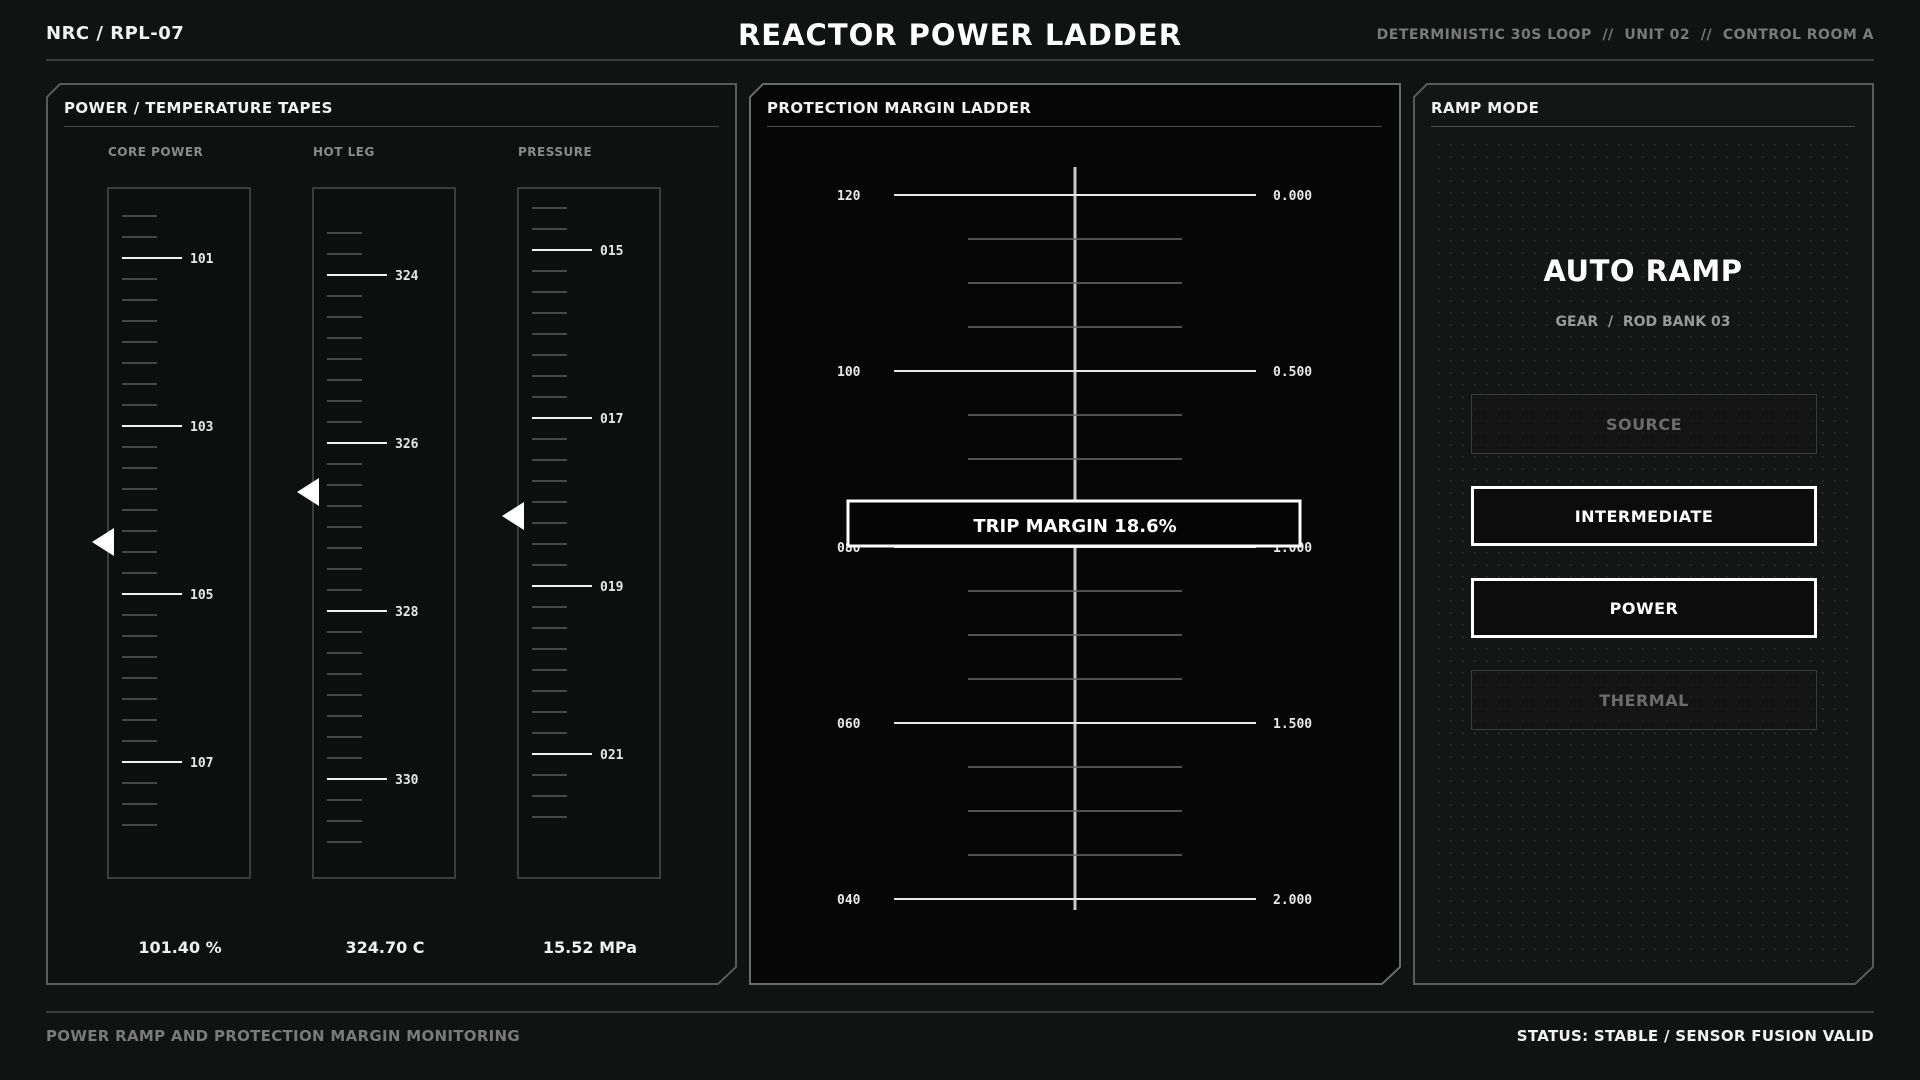  I want to click on mode-button-thermal: THERMAL, so click(1644, 700).